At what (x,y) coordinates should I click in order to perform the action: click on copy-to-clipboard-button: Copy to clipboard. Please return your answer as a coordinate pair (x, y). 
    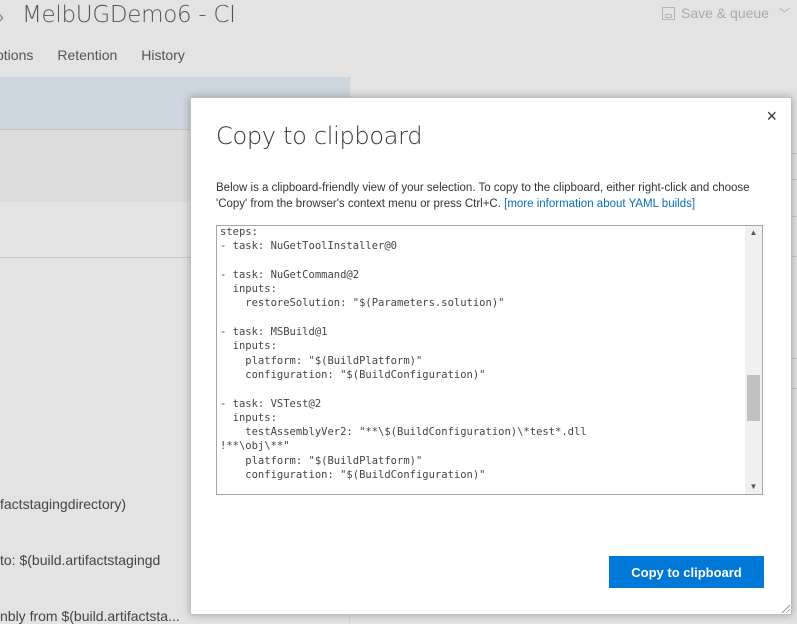
    Looking at the image, I should click on (686, 572).